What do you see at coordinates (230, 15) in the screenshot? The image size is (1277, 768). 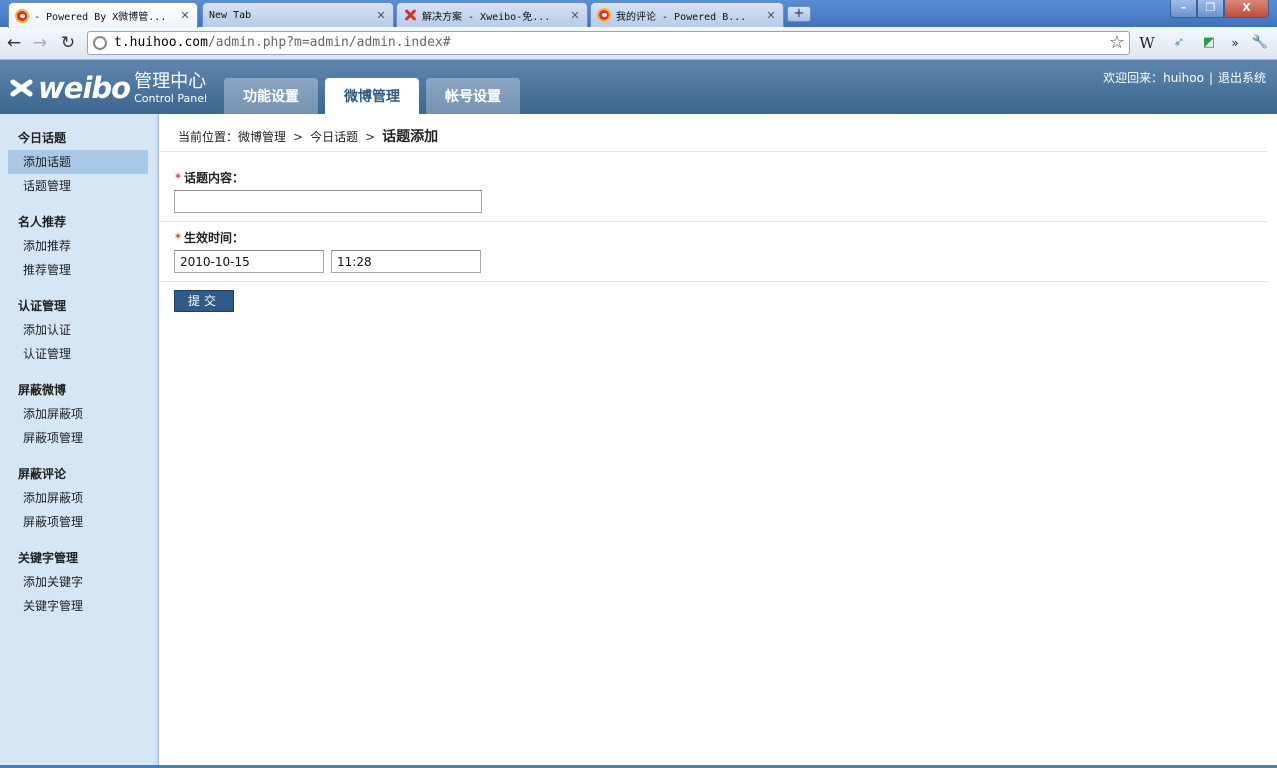 I see `tab-title: New Tab` at bounding box center [230, 15].